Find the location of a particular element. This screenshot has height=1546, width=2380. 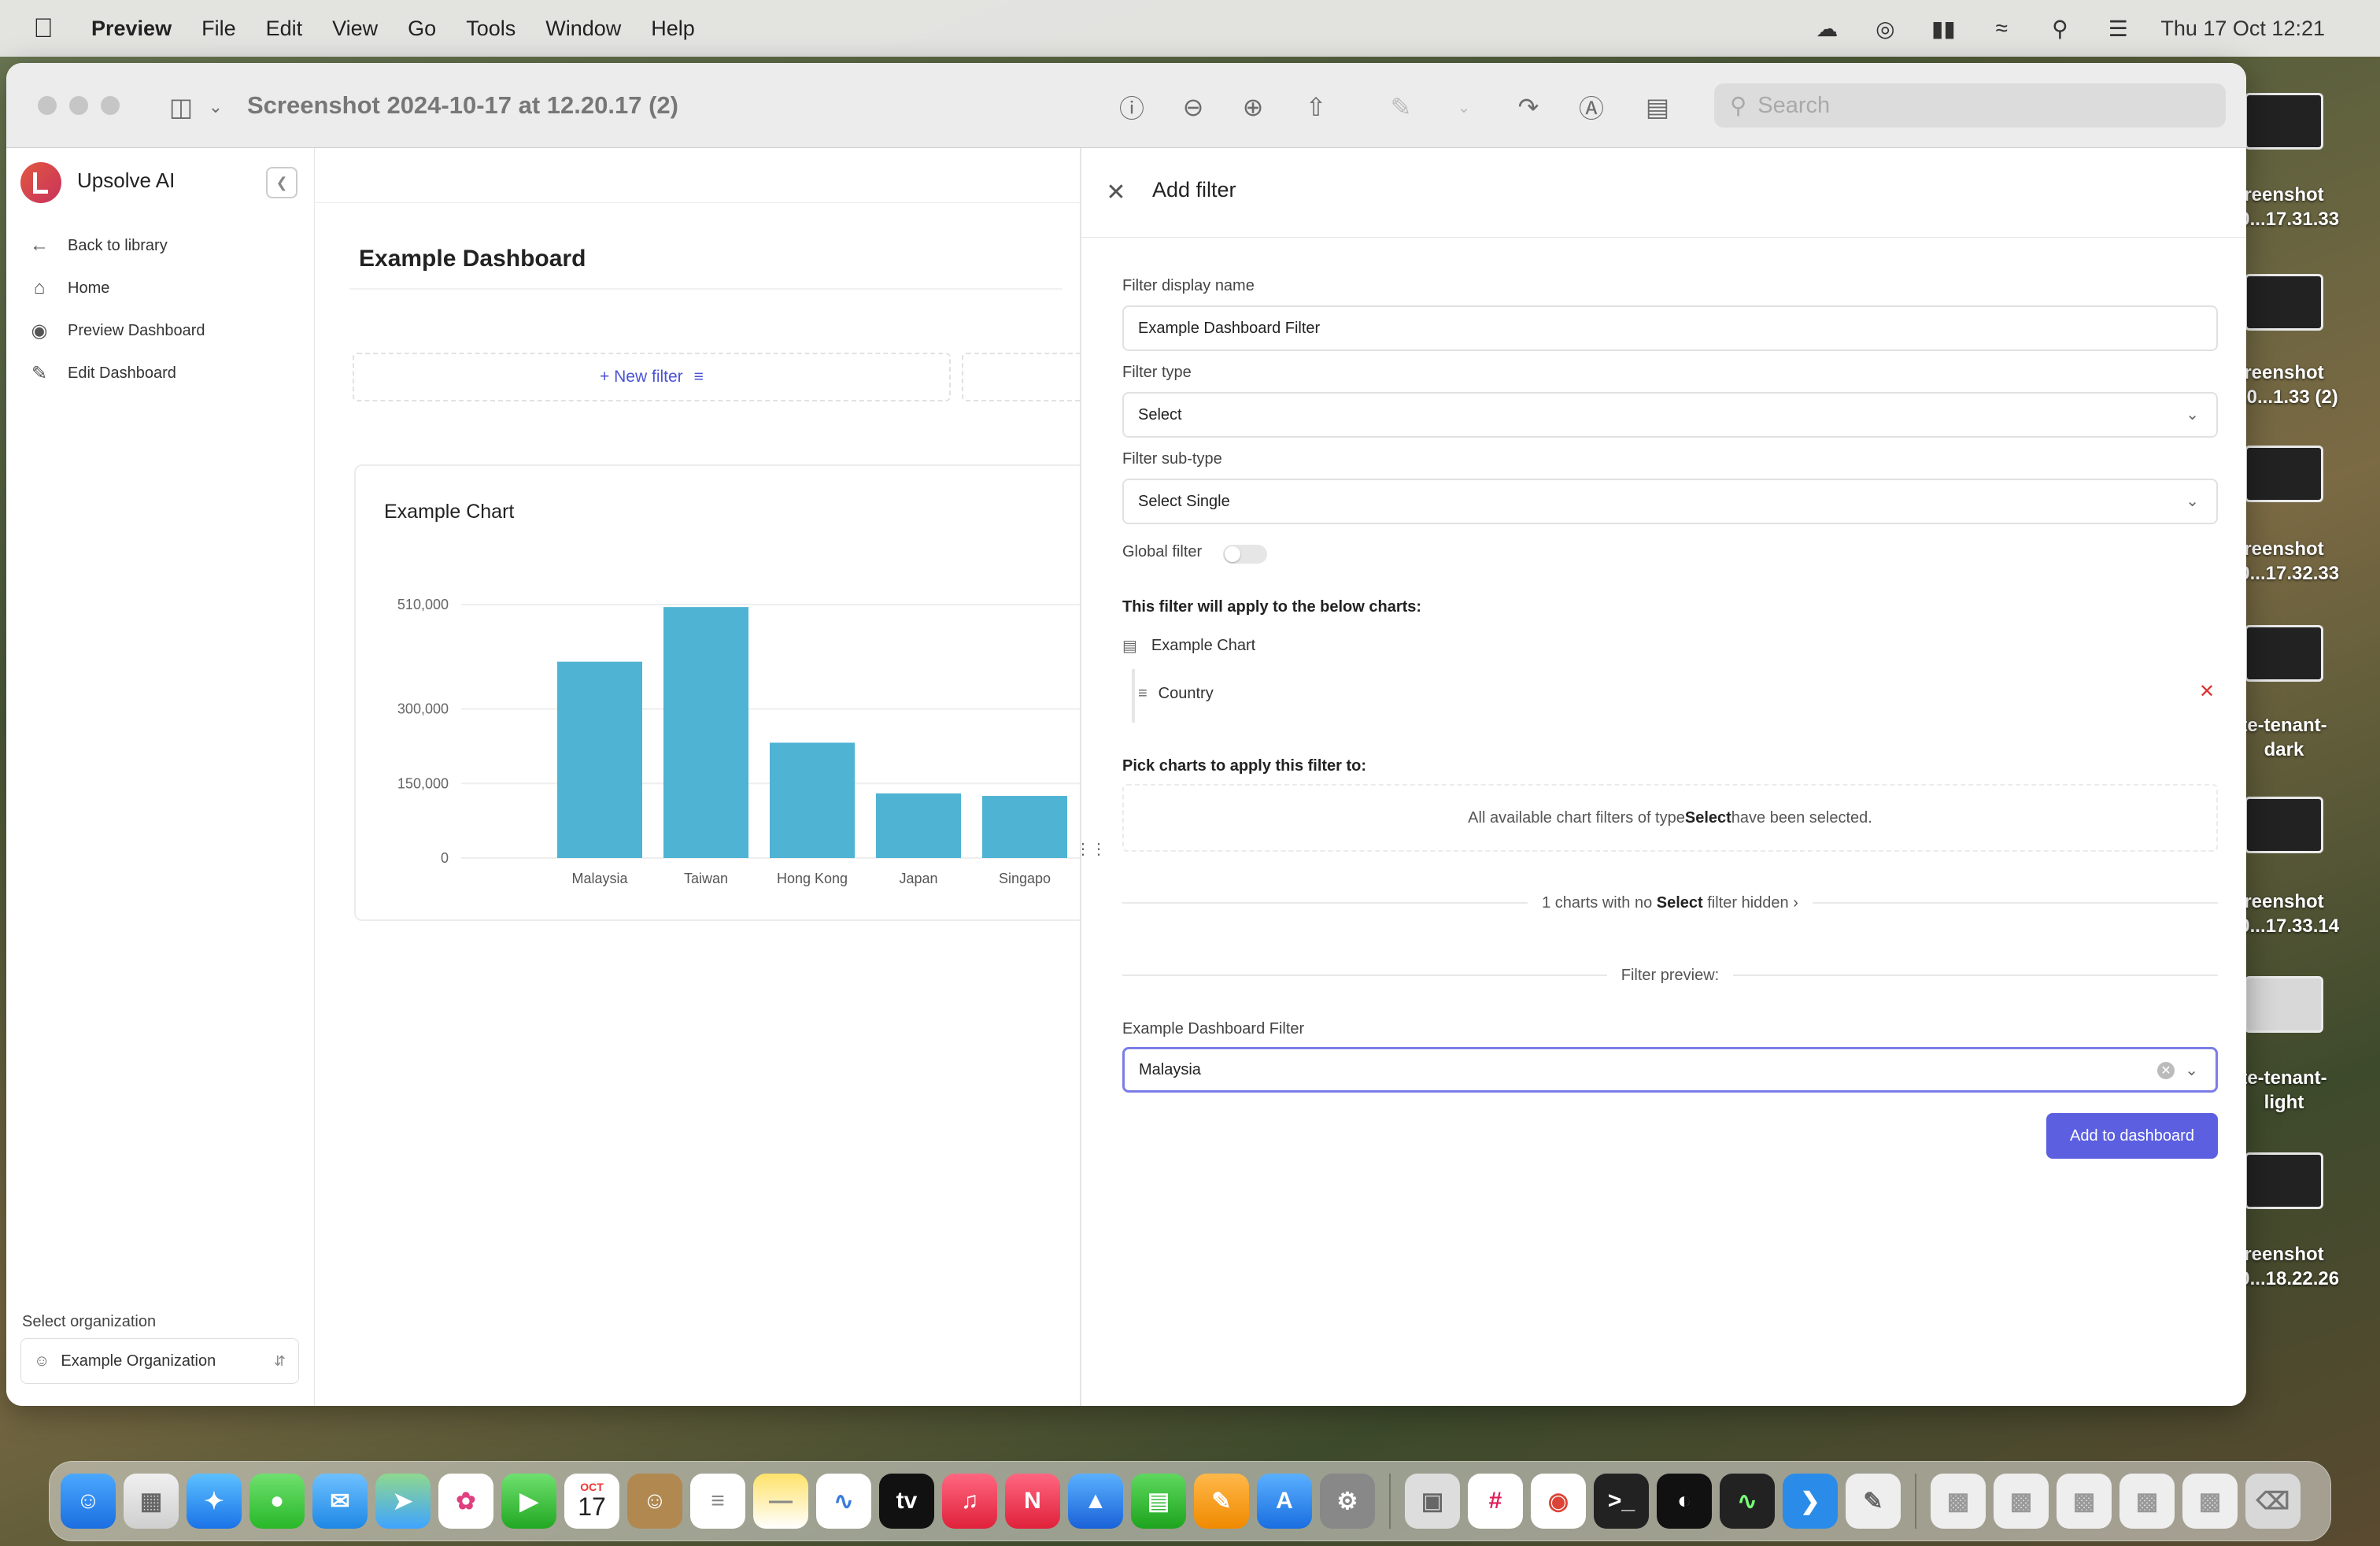

search-input: ⚲ Search is located at coordinates (1970, 105).